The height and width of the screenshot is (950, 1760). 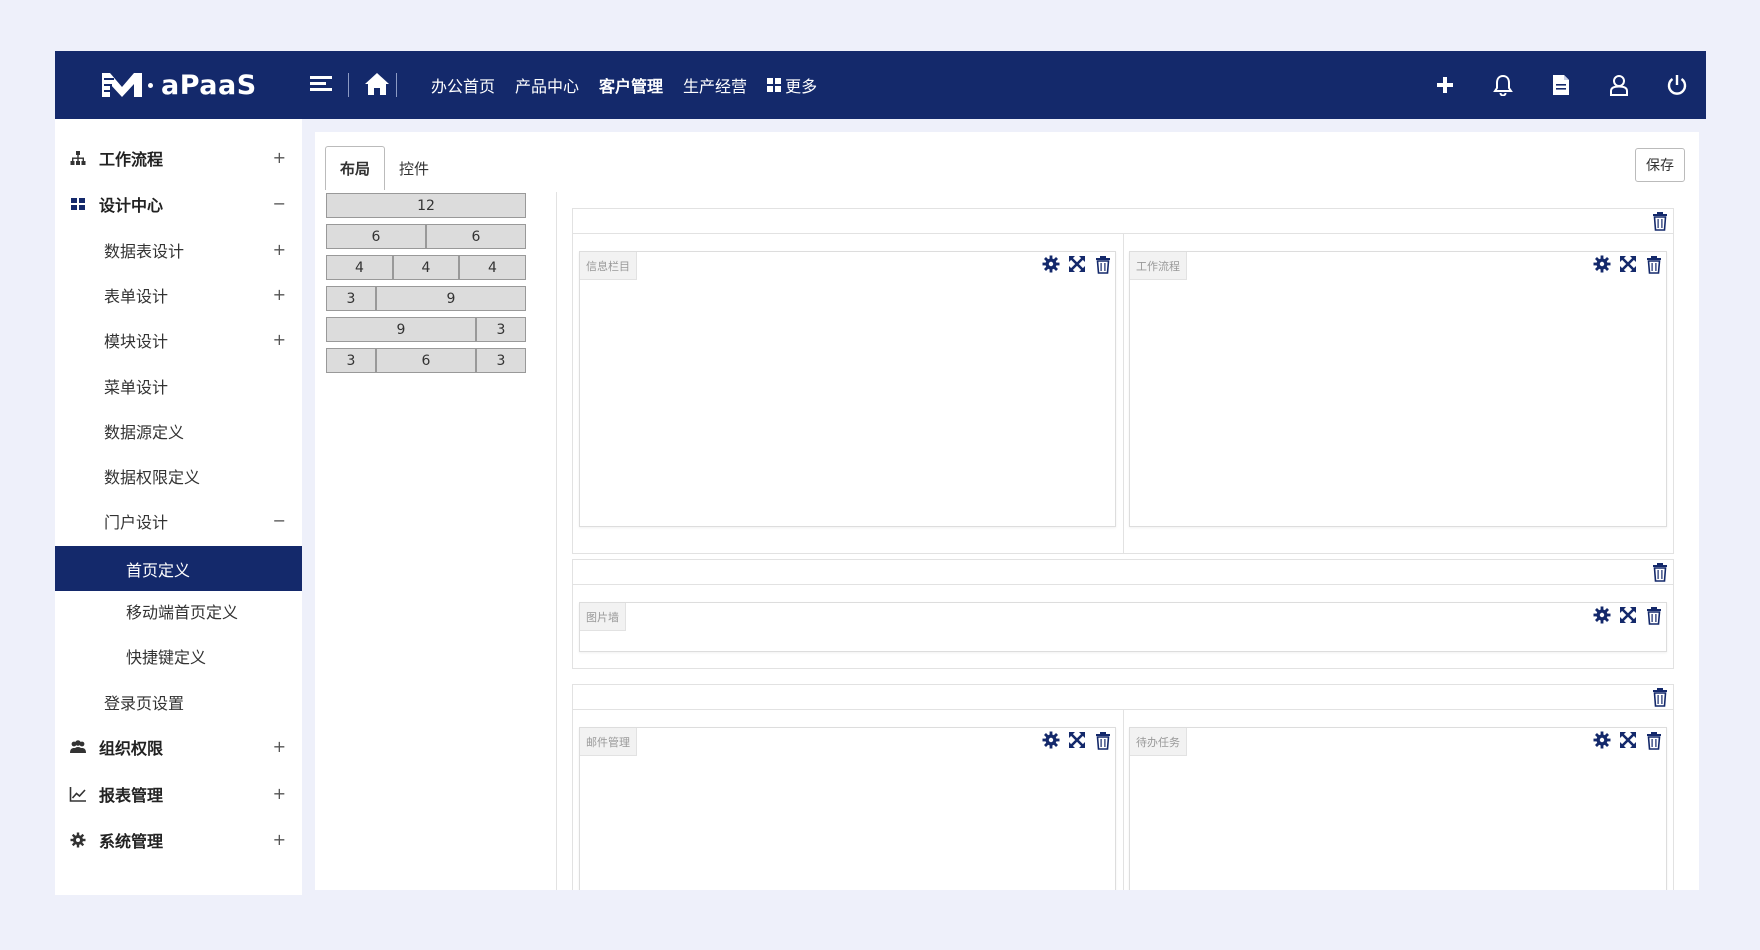 What do you see at coordinates (178, 839) in the screenshot?
I see `sidebar-item-system-management: 系统管理 +` at bounding box center [178, 839].